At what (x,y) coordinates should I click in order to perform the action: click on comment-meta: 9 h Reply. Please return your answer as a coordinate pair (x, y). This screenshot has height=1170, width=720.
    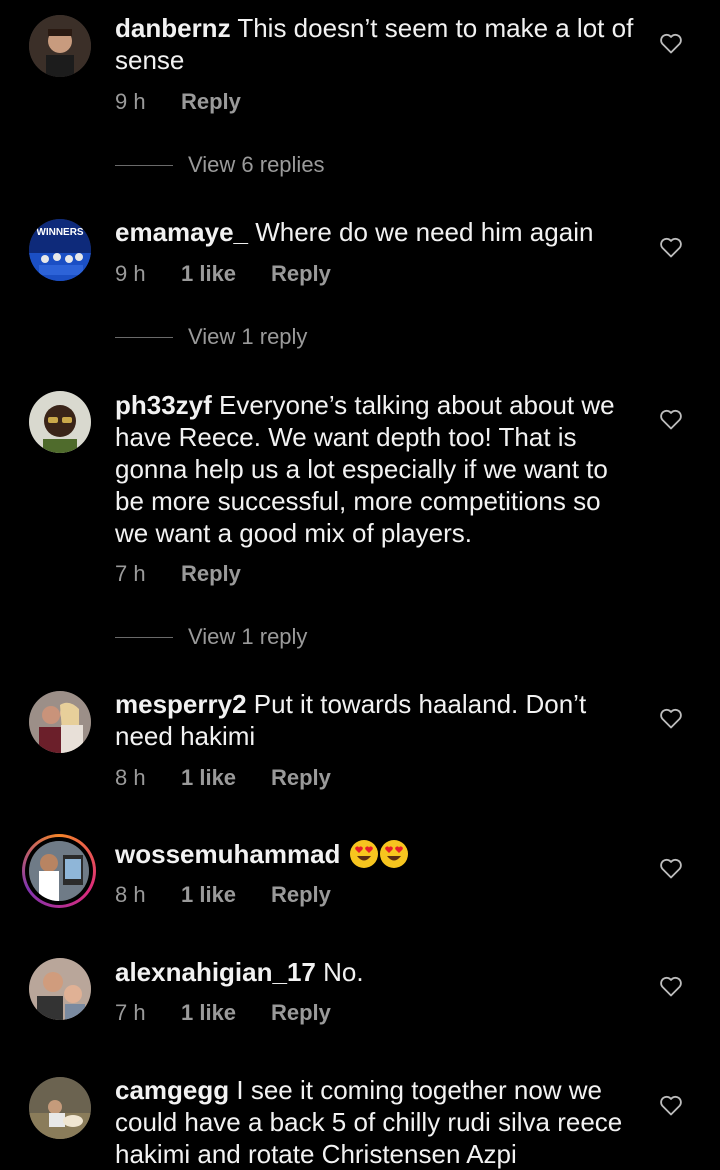
    Looking at the image, I should click on (265, 102).